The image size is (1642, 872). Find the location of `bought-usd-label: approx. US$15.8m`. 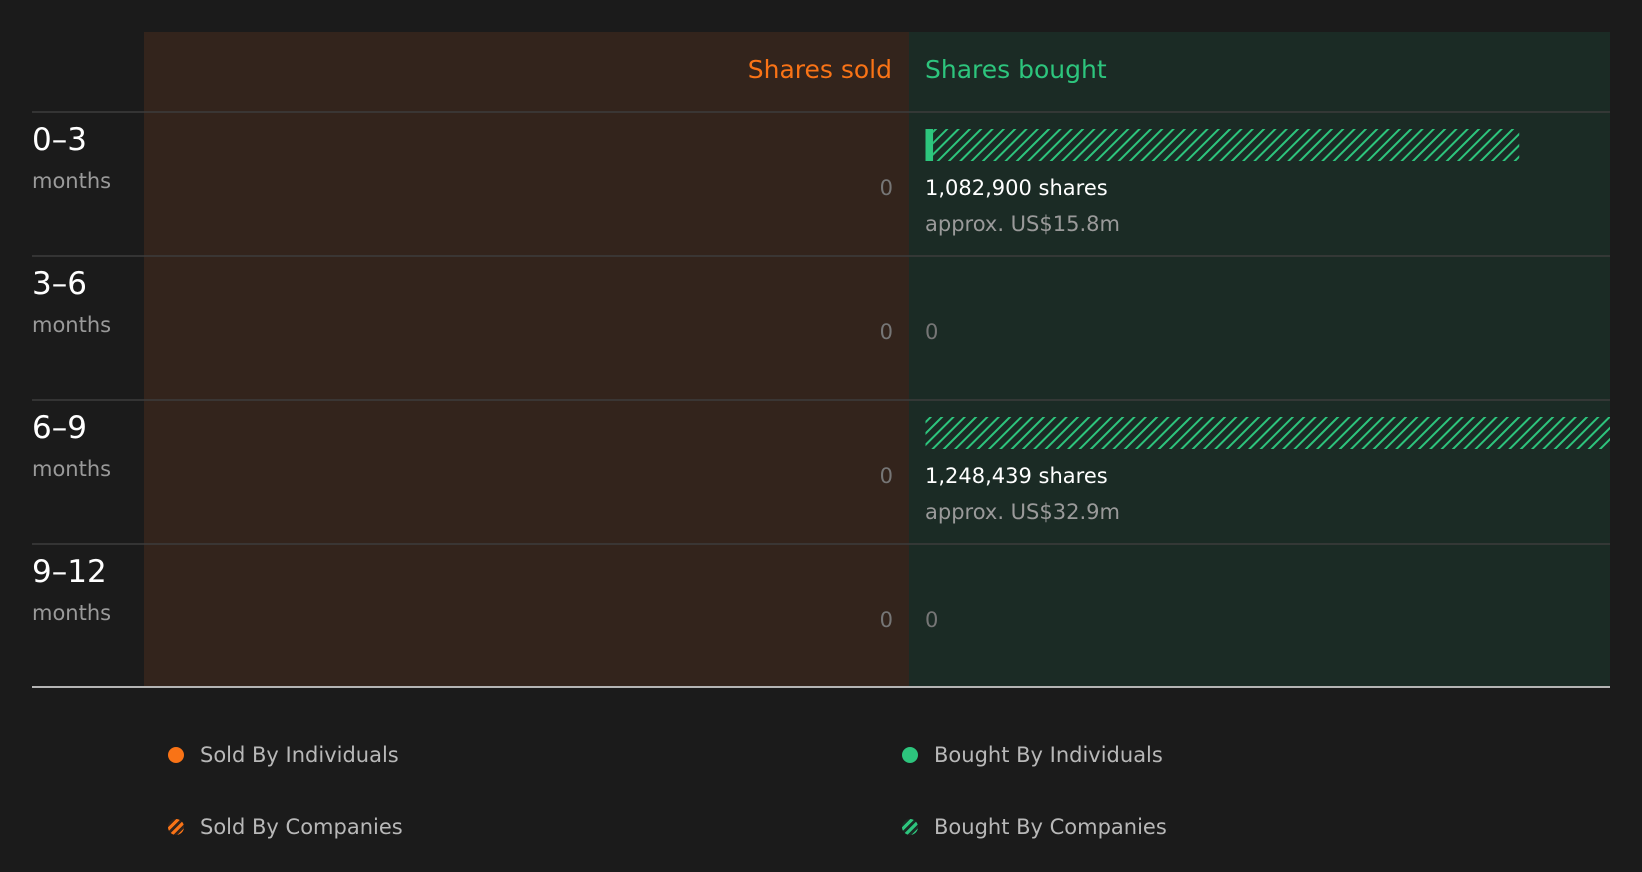

bought-usd-label: approx. US$15.8m is located at coordinates (1022, 224).